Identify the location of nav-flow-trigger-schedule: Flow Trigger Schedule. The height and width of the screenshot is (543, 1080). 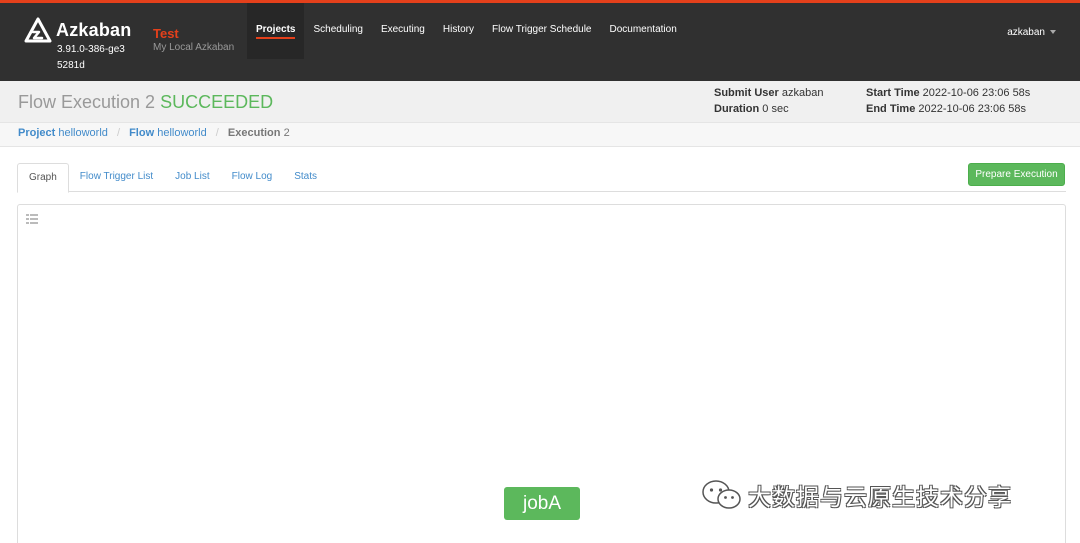
(542, 31).